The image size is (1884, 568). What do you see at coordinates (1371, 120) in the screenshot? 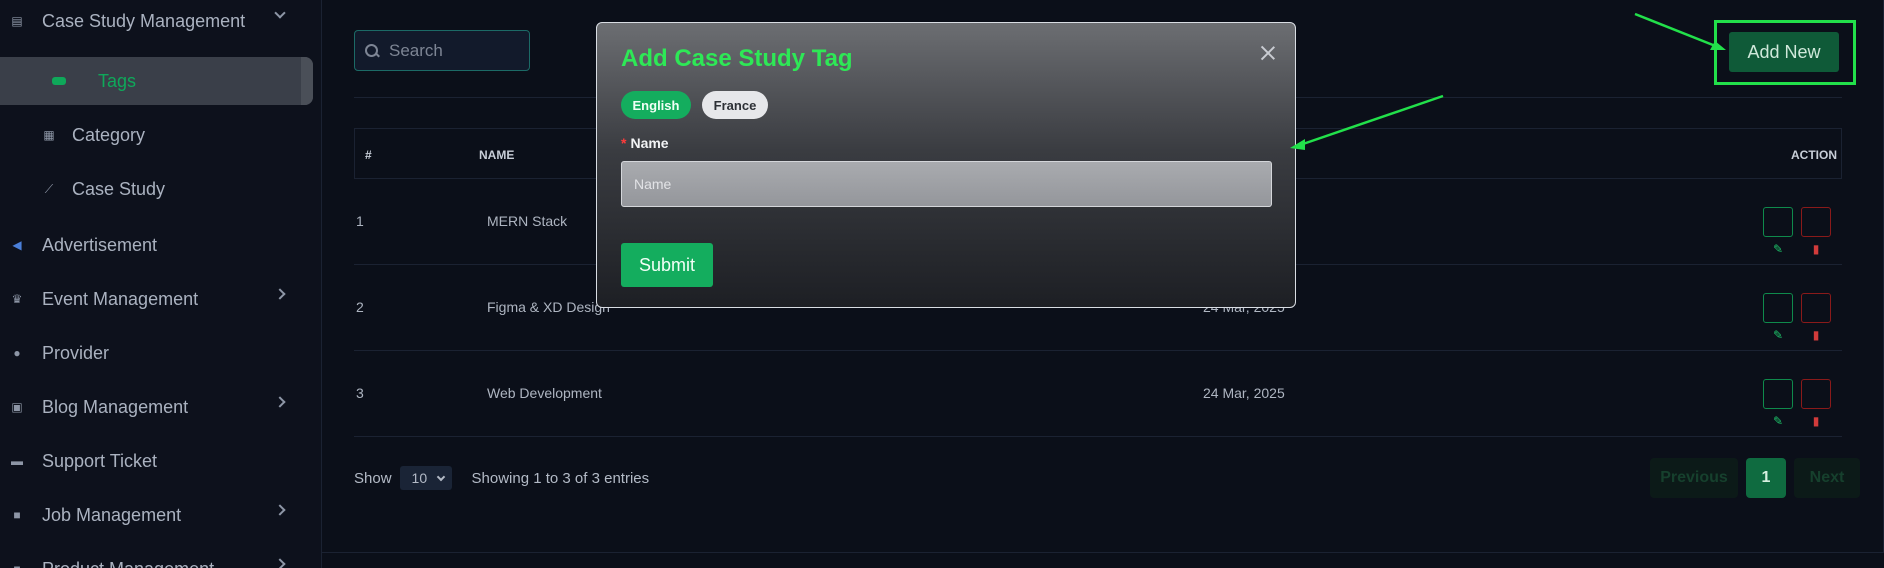
I see `arrow-to-modal` at bounding box center [1371, 120].